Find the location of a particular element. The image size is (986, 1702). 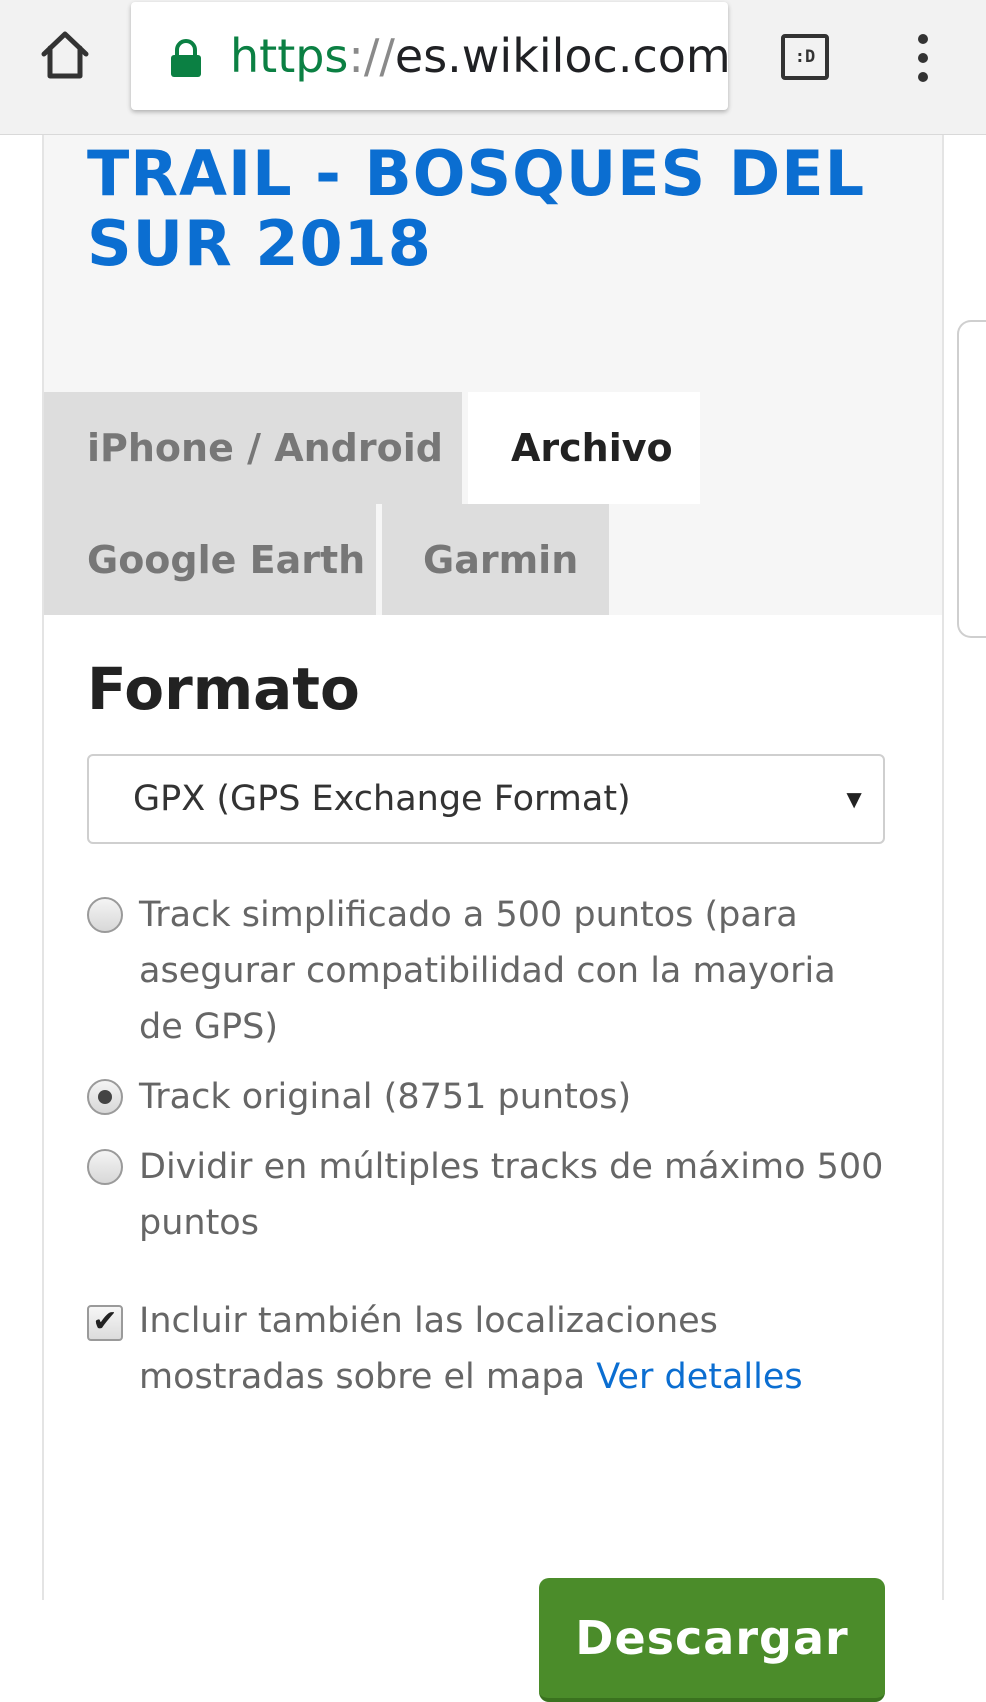

address-bar: https://es.wikiloc.com is located at coordinates (429, 56).